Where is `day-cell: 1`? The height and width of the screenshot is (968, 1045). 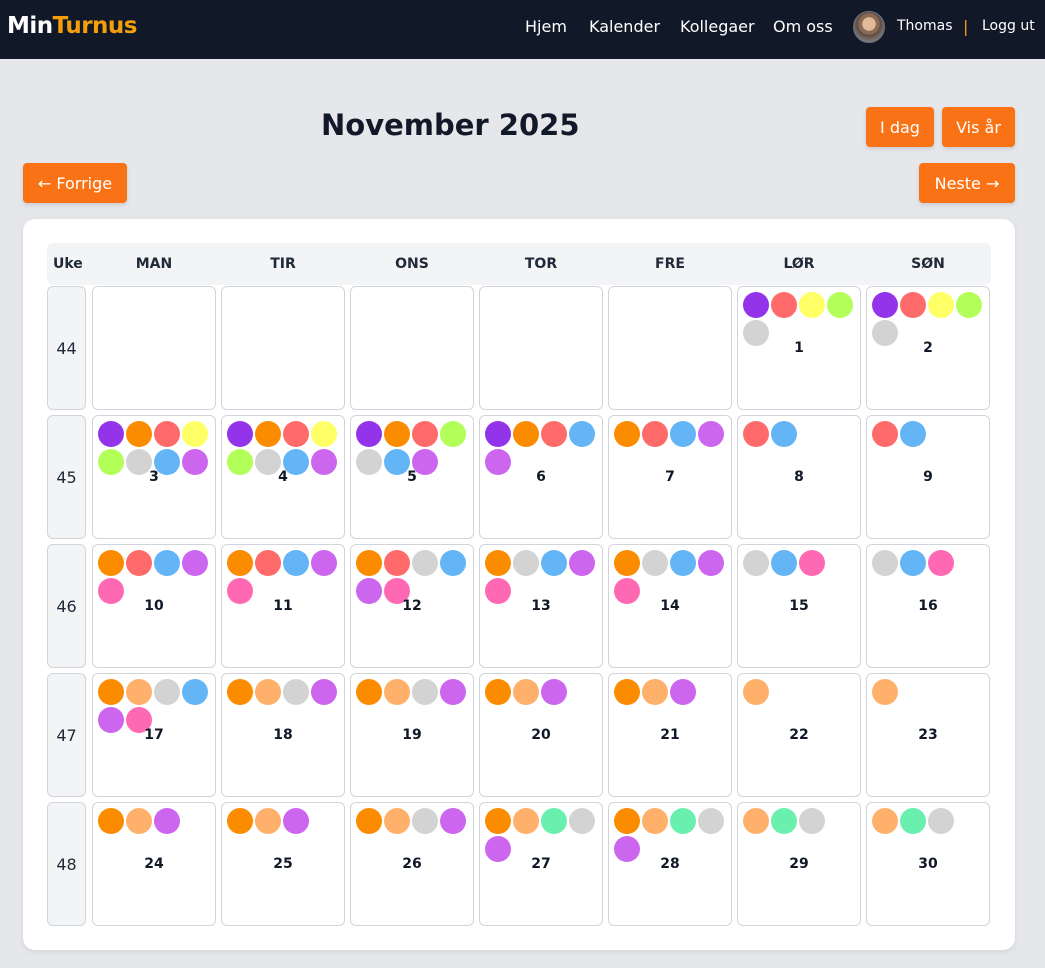
day-cell: 1 is located at coordinates (799, 348).